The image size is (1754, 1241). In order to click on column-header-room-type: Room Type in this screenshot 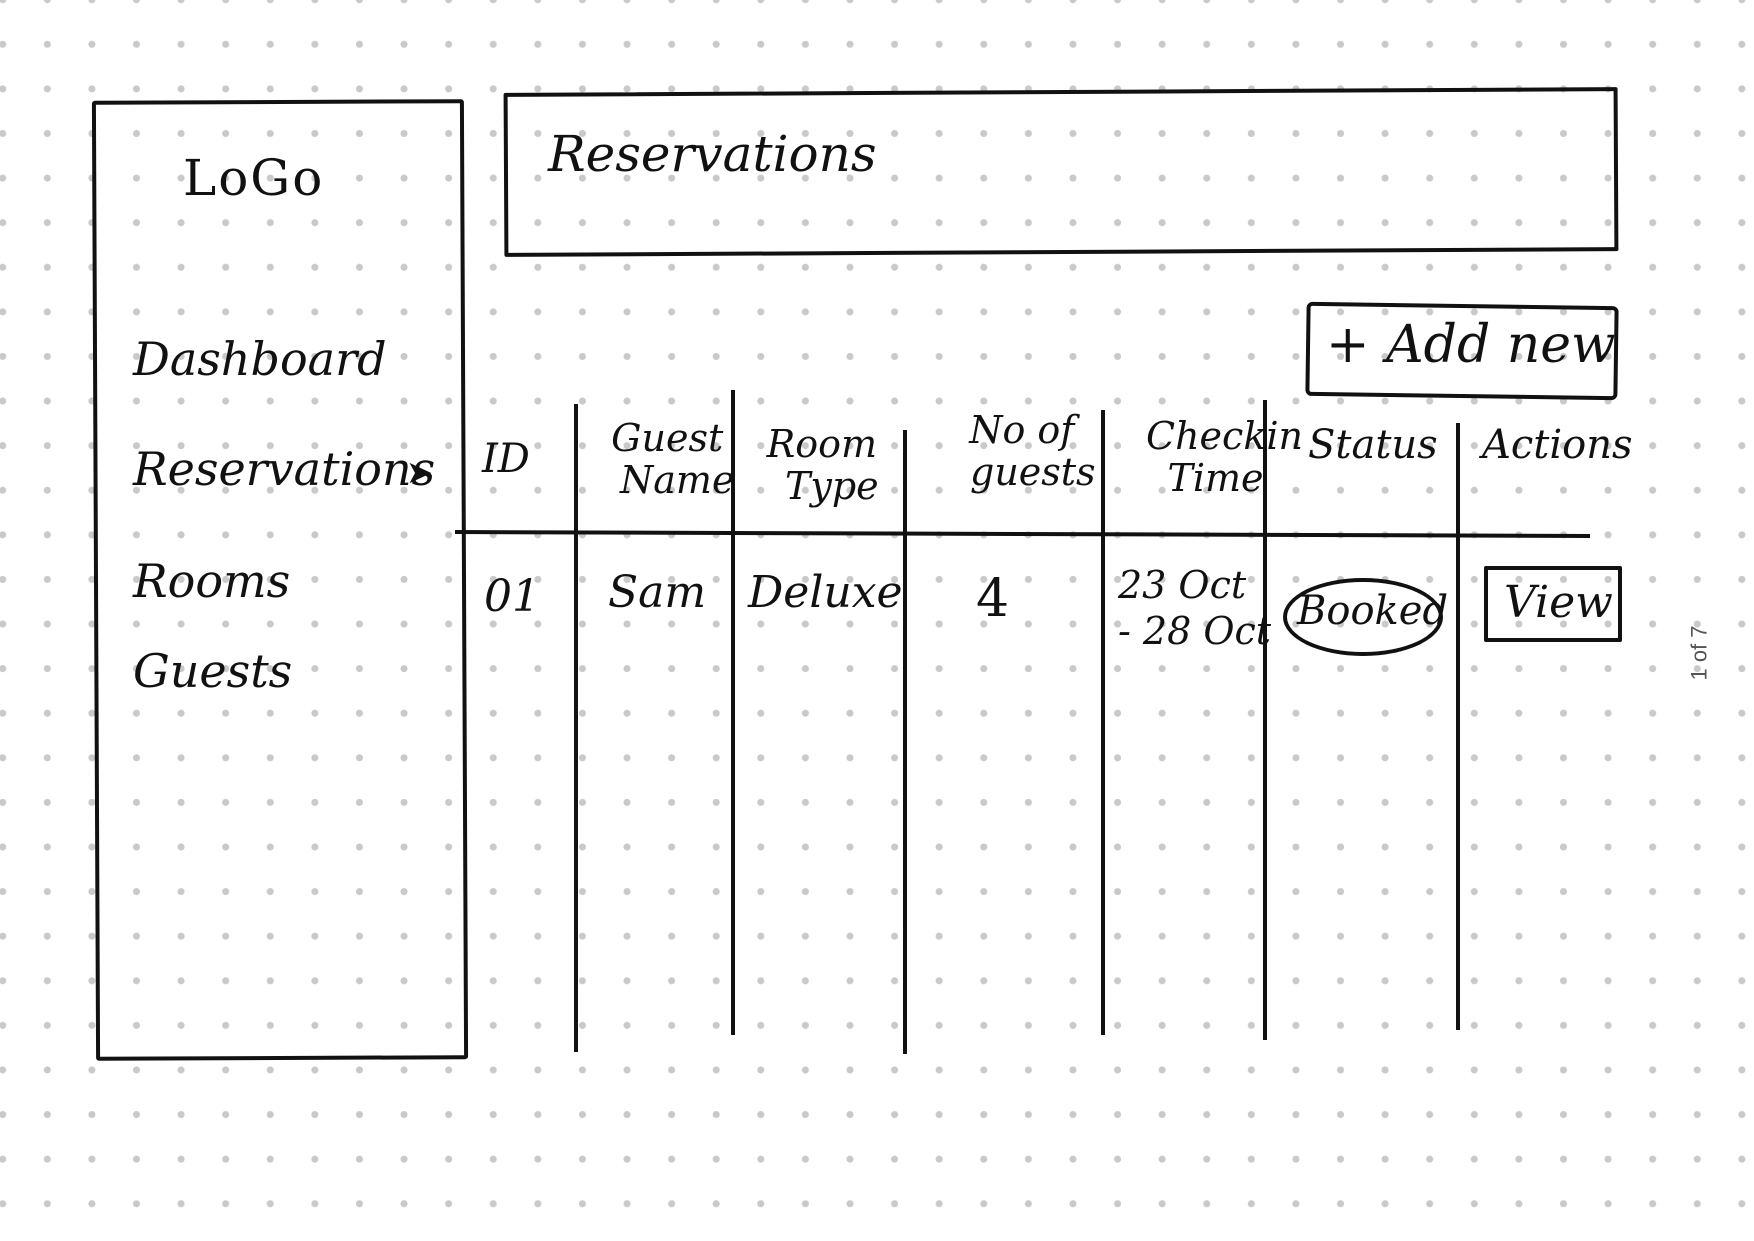, I will do `click(822, 465)`.